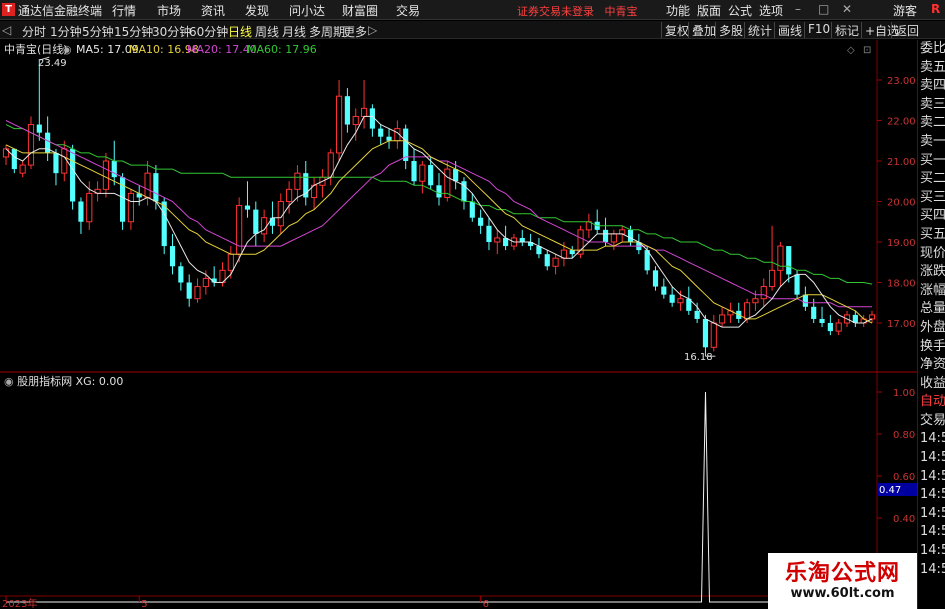 The width and height of the screenshot is (945, 609). What do you see at coordinates (124, 10) in the screenshot?
I see `menu-item-quotes: 行情` at bounding box center [124, 10].